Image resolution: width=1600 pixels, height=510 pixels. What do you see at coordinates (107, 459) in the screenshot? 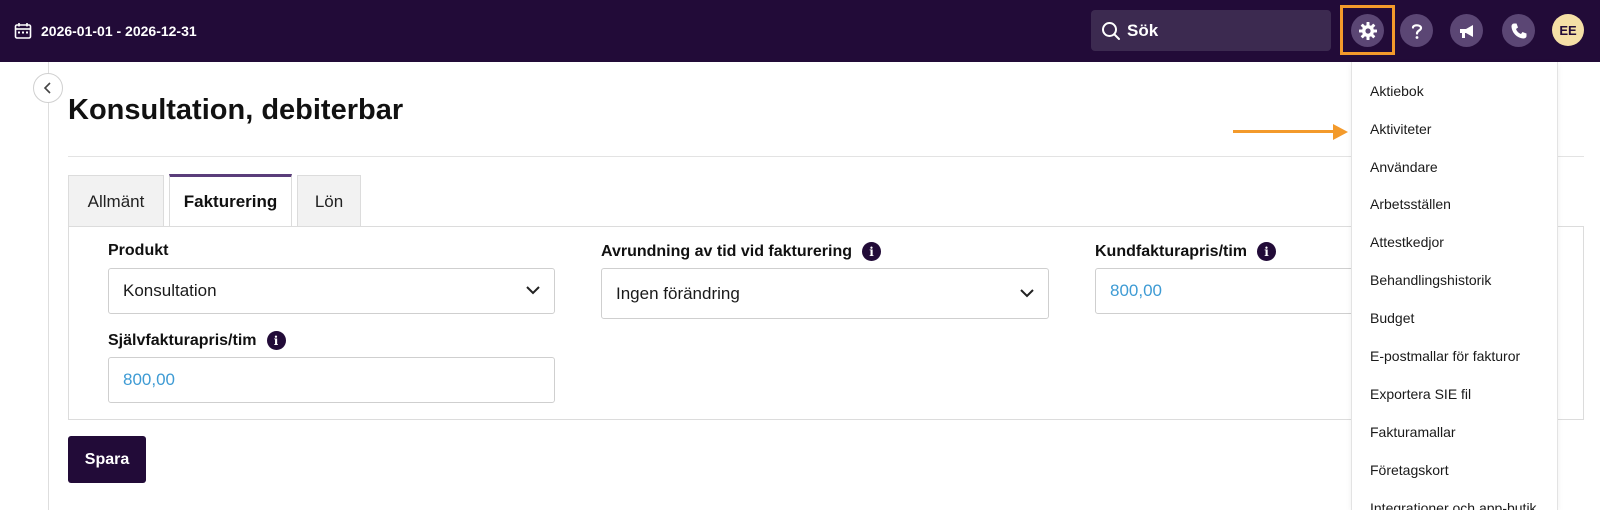
I see `save-button: Spara` at bounding box center [107, 459].